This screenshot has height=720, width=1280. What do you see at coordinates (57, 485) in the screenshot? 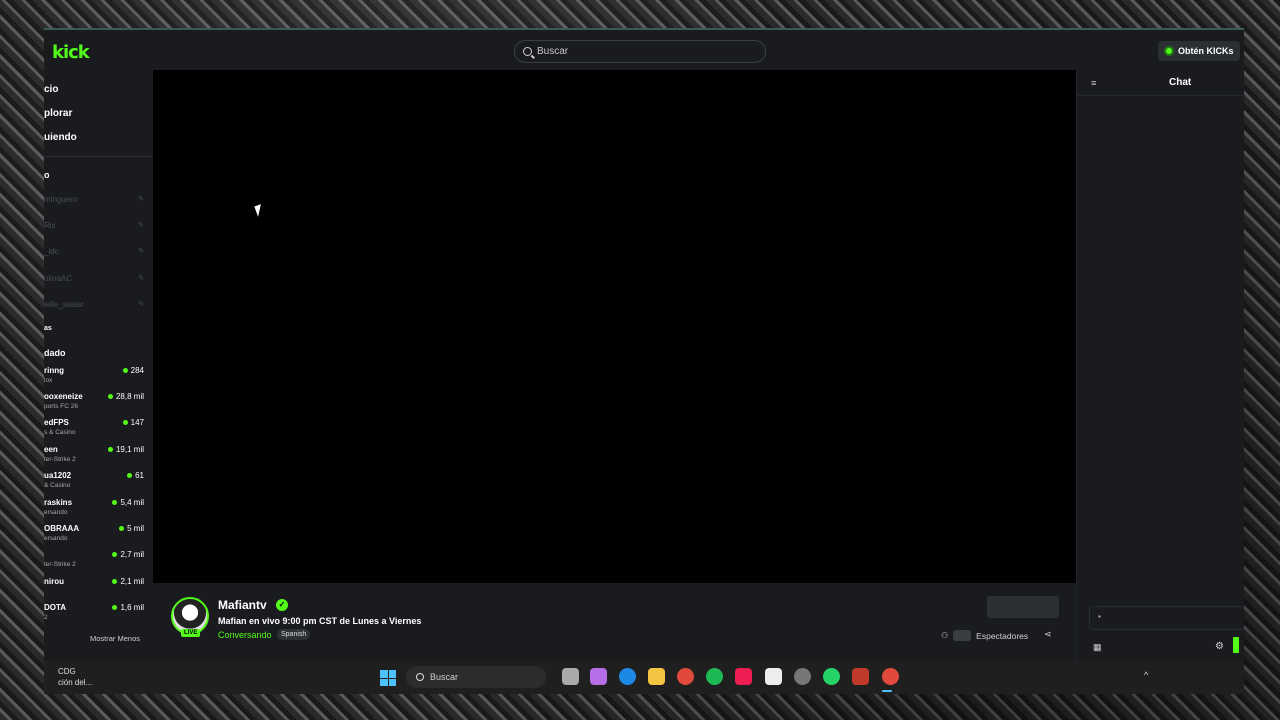
I see `channel-category: & Casino` at bounding box center [57, 485].